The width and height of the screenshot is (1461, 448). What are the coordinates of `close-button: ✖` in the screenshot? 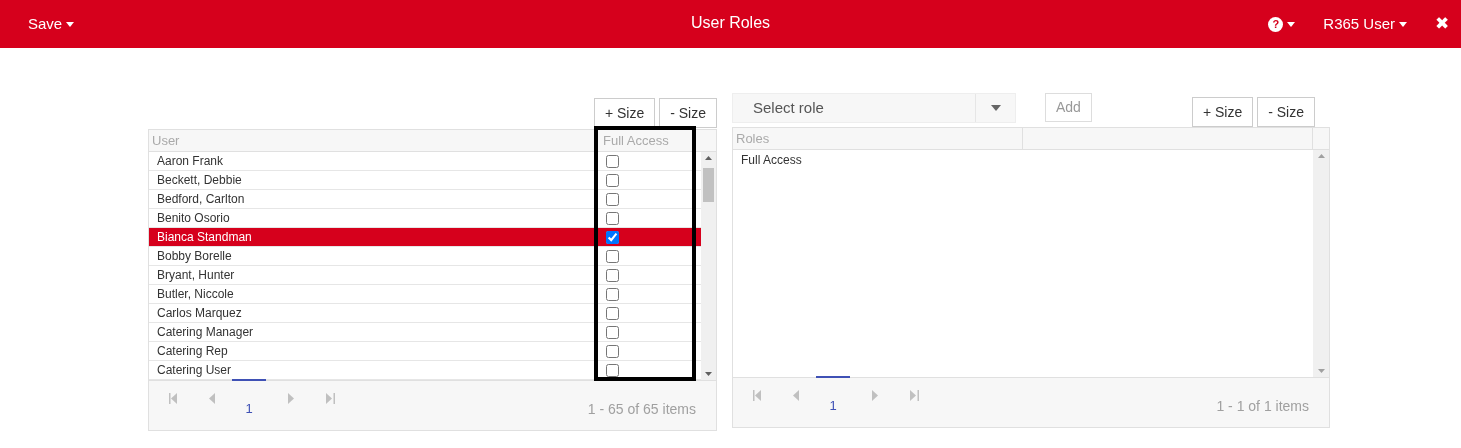 It's located at (1442, 24).